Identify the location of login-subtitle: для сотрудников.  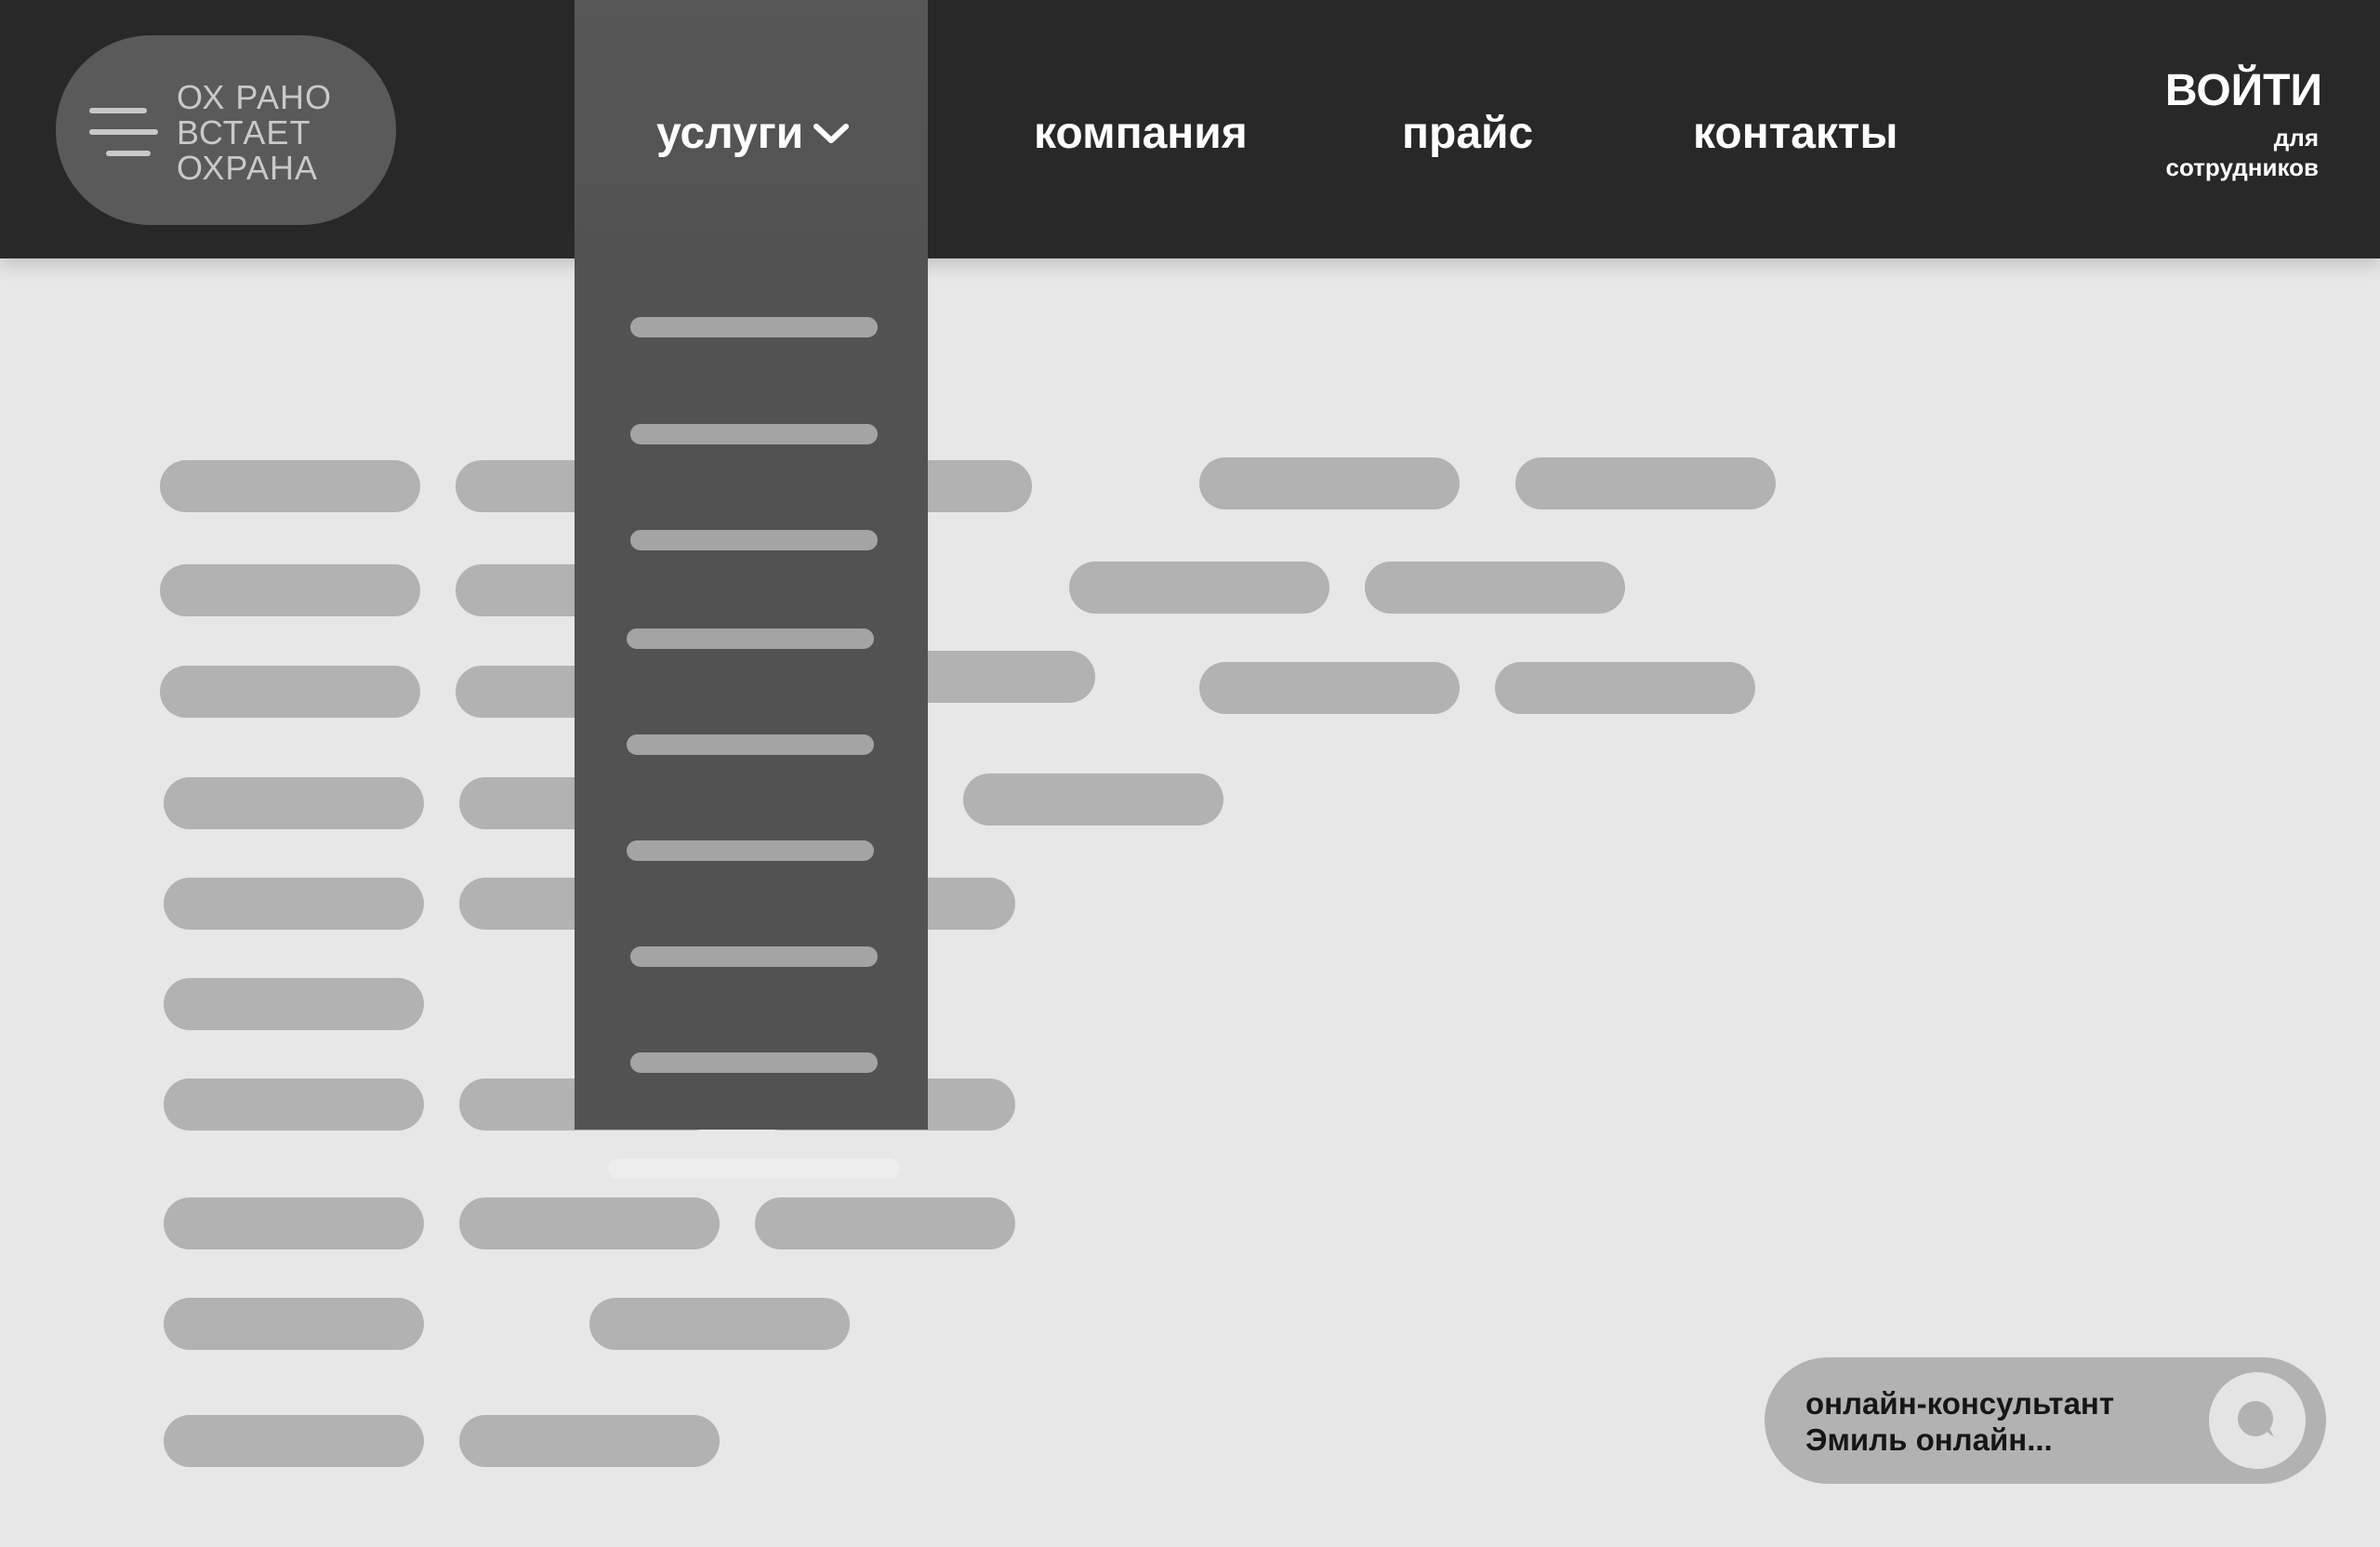
(2198, 152).